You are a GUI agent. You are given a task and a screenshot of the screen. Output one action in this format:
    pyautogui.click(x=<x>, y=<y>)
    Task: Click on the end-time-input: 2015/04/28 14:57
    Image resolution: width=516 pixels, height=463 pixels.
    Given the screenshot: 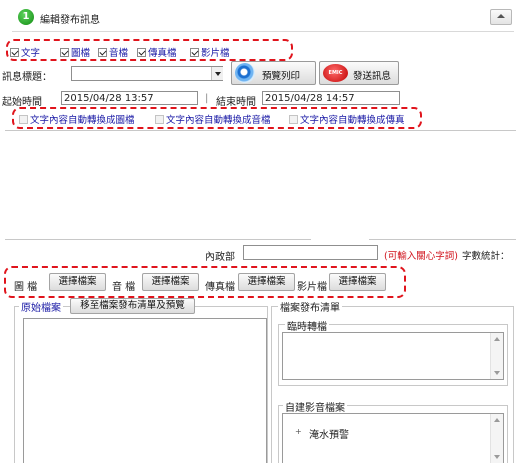 What is the action you would take?
    pyautogui.click(x=331, y=98)
    